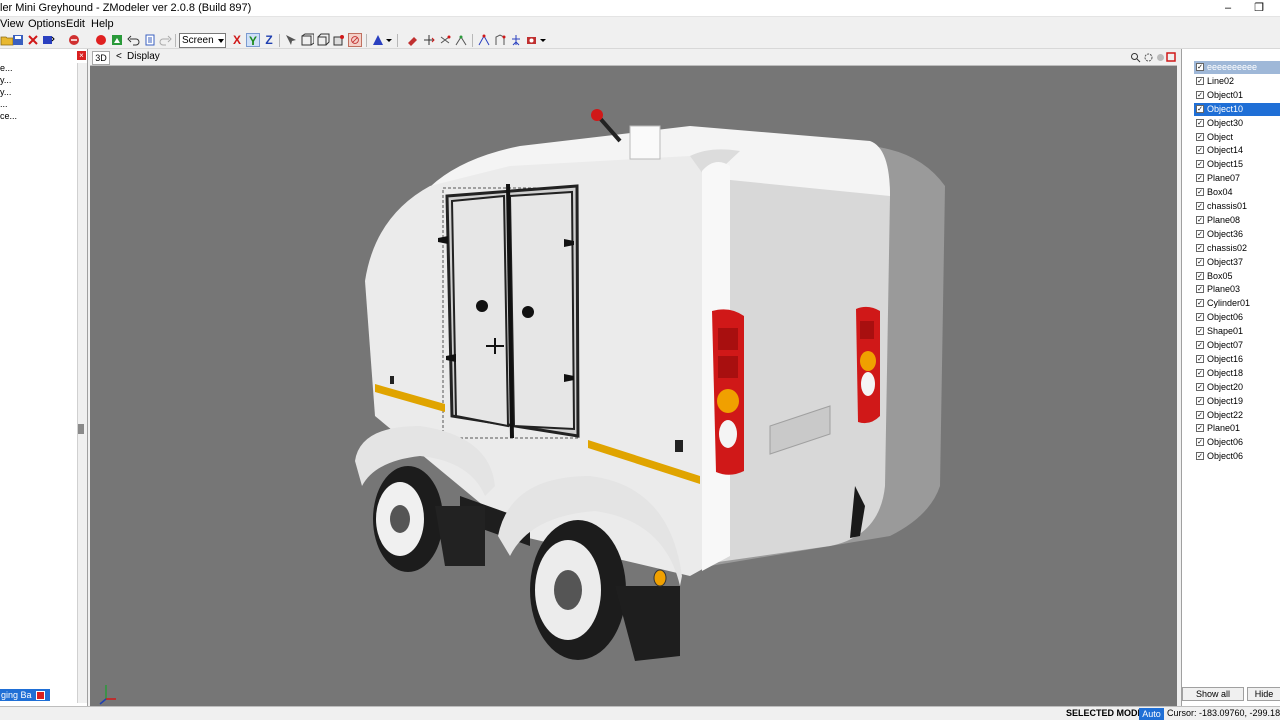  What do you see at coordinates (500, 40) in the screenshot?
I see `unlink-icon` at bounding box center [500, 40].